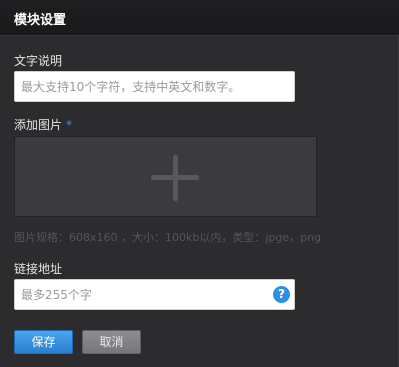  Describe the element at coordinates (154, 294) in the screenshot. I see `link-input` at that location.